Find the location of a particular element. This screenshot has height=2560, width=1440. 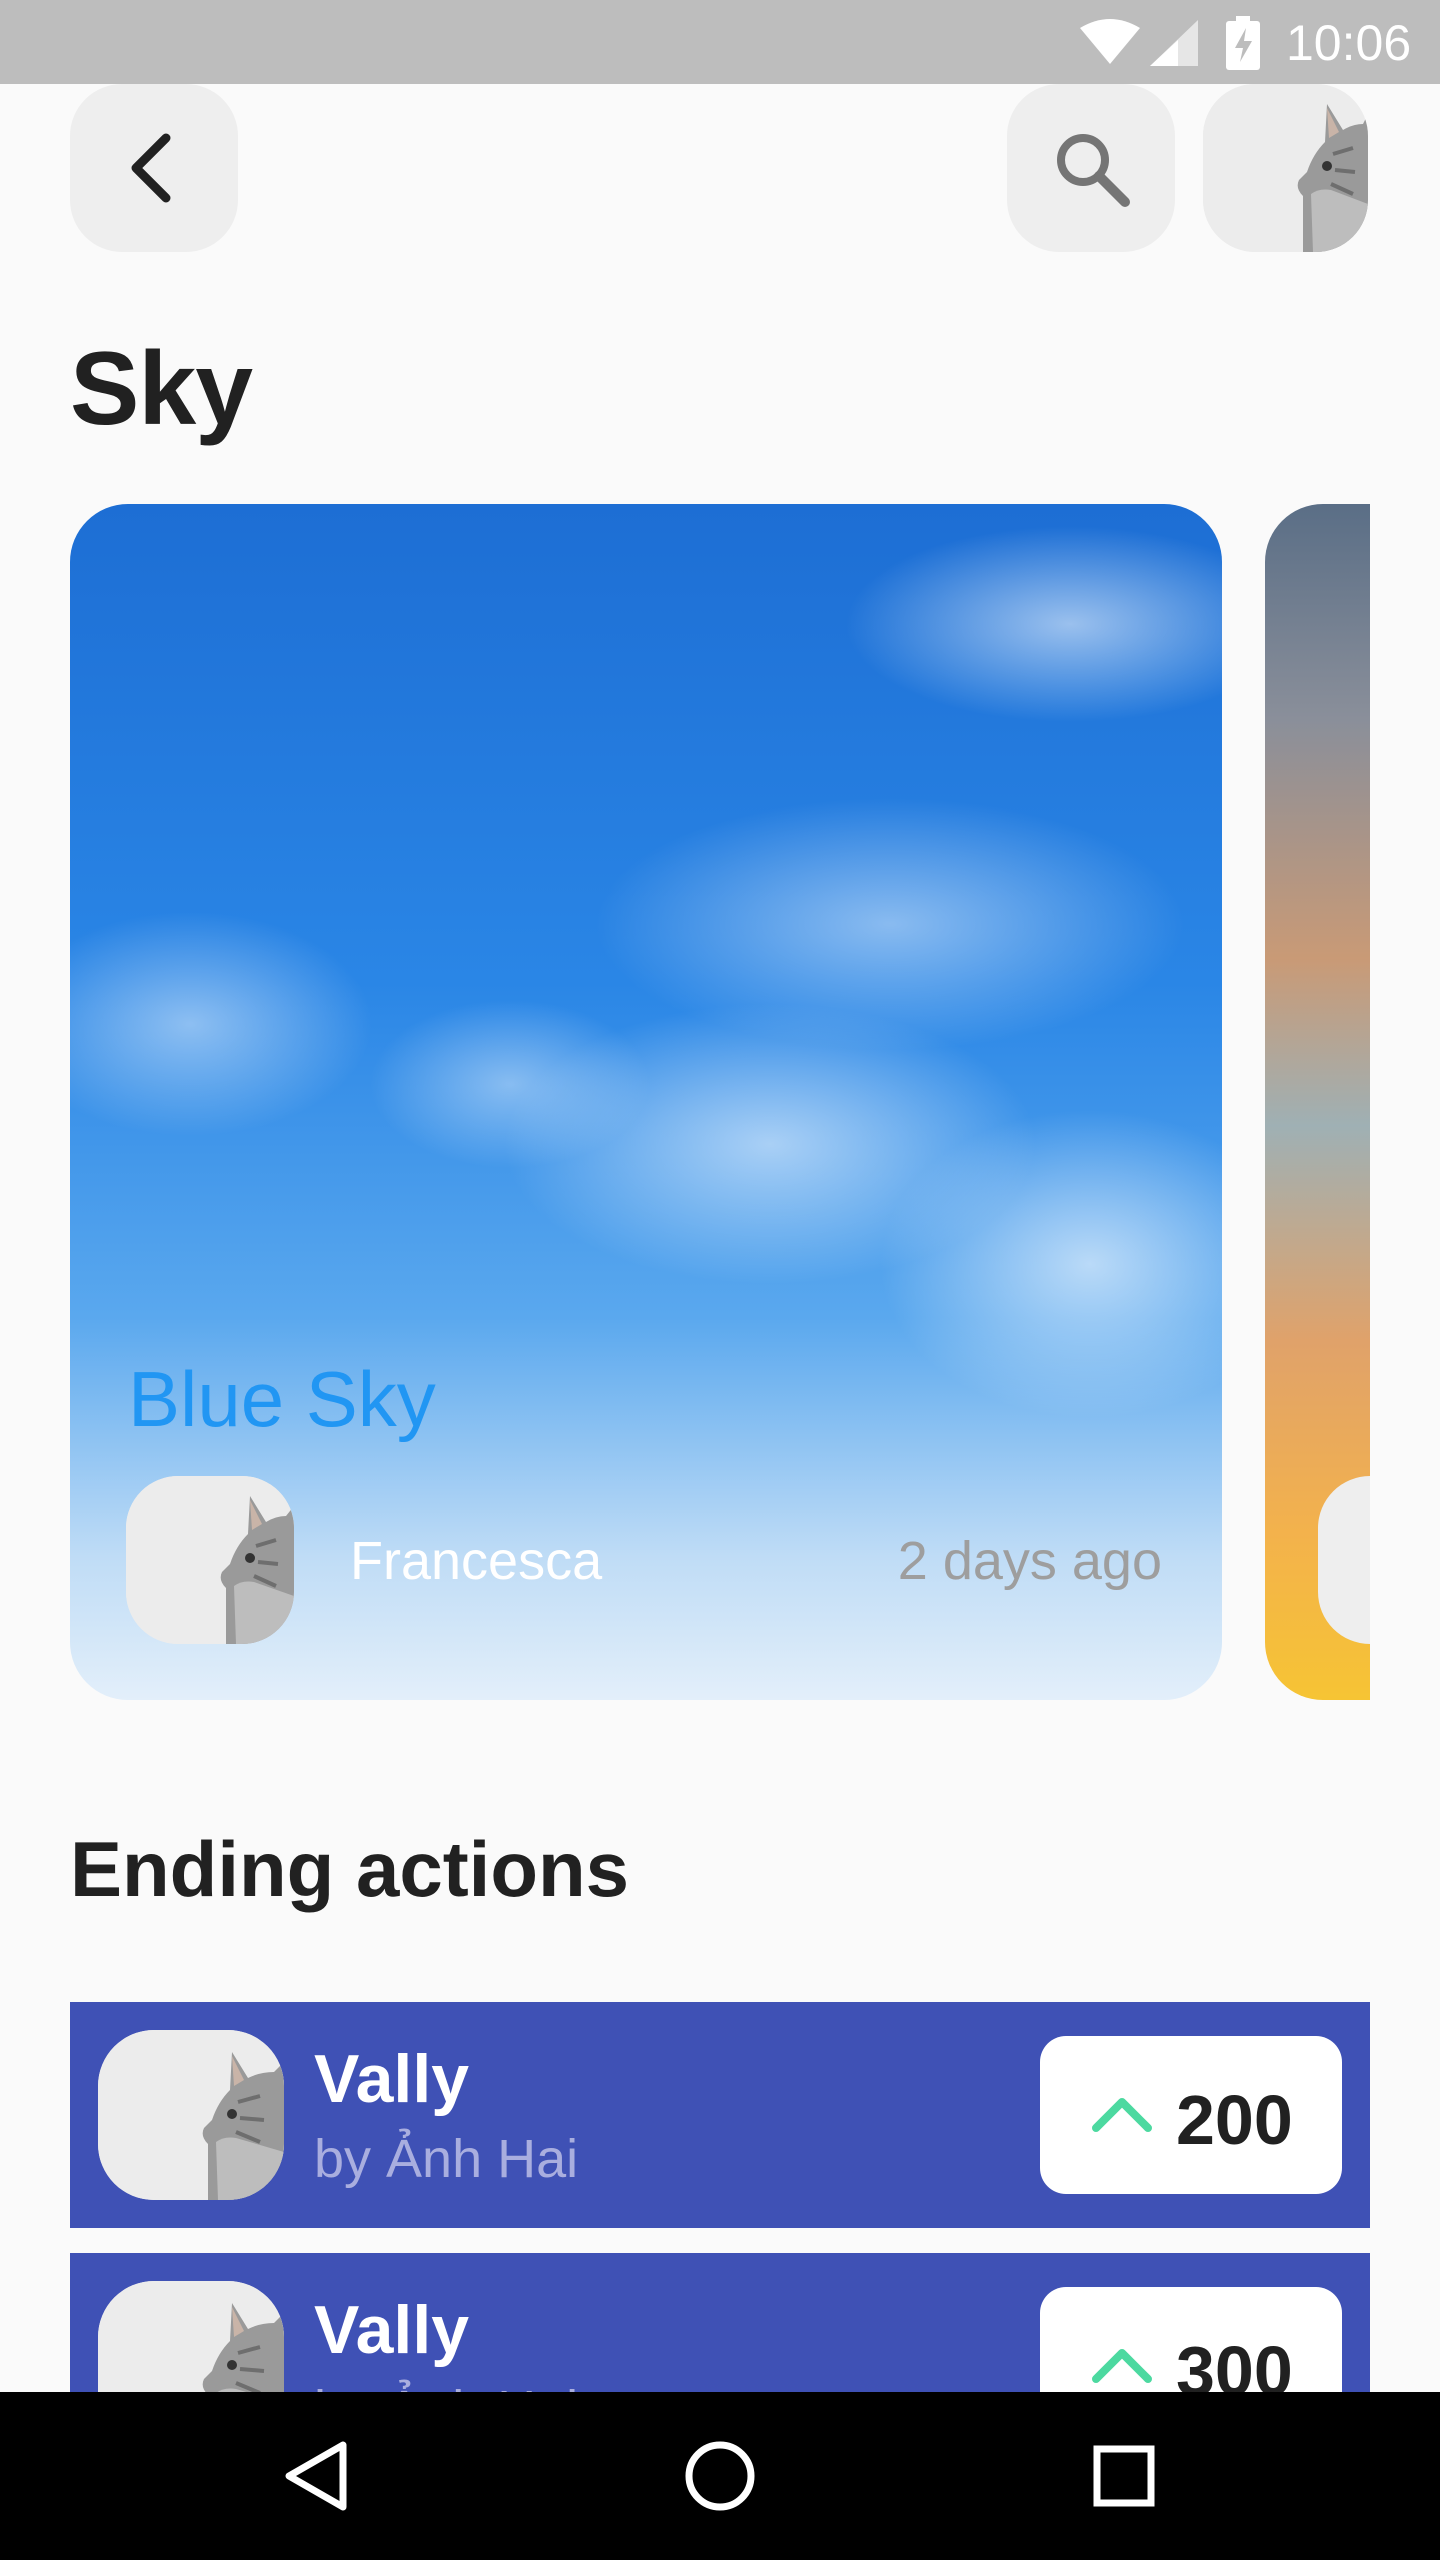

nav-recents-icon is located at coordinates (1124, 2476).